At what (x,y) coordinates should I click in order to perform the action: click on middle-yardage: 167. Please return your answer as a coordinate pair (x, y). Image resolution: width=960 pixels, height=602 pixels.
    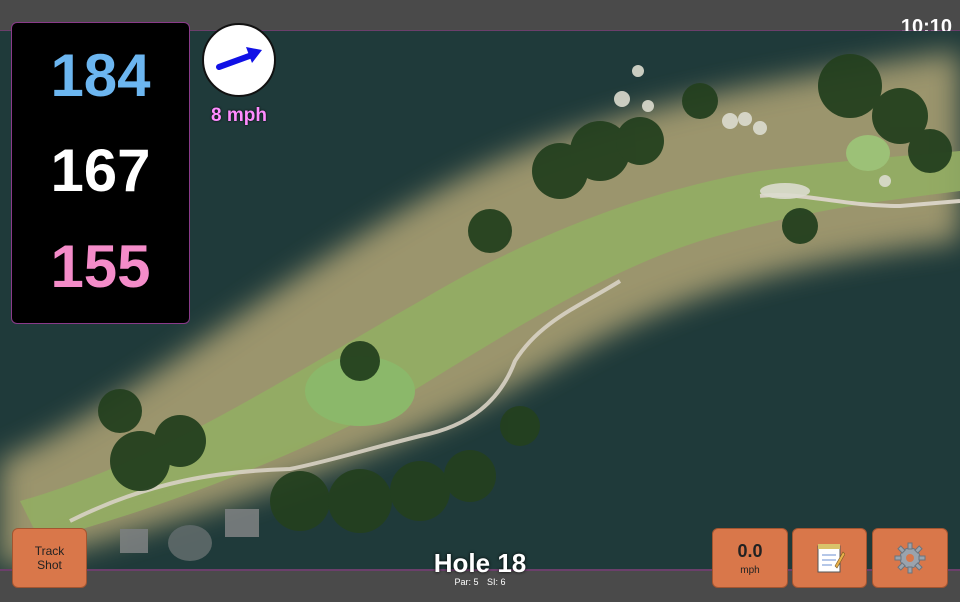
    Looking at the image, I should click on (100, 170).